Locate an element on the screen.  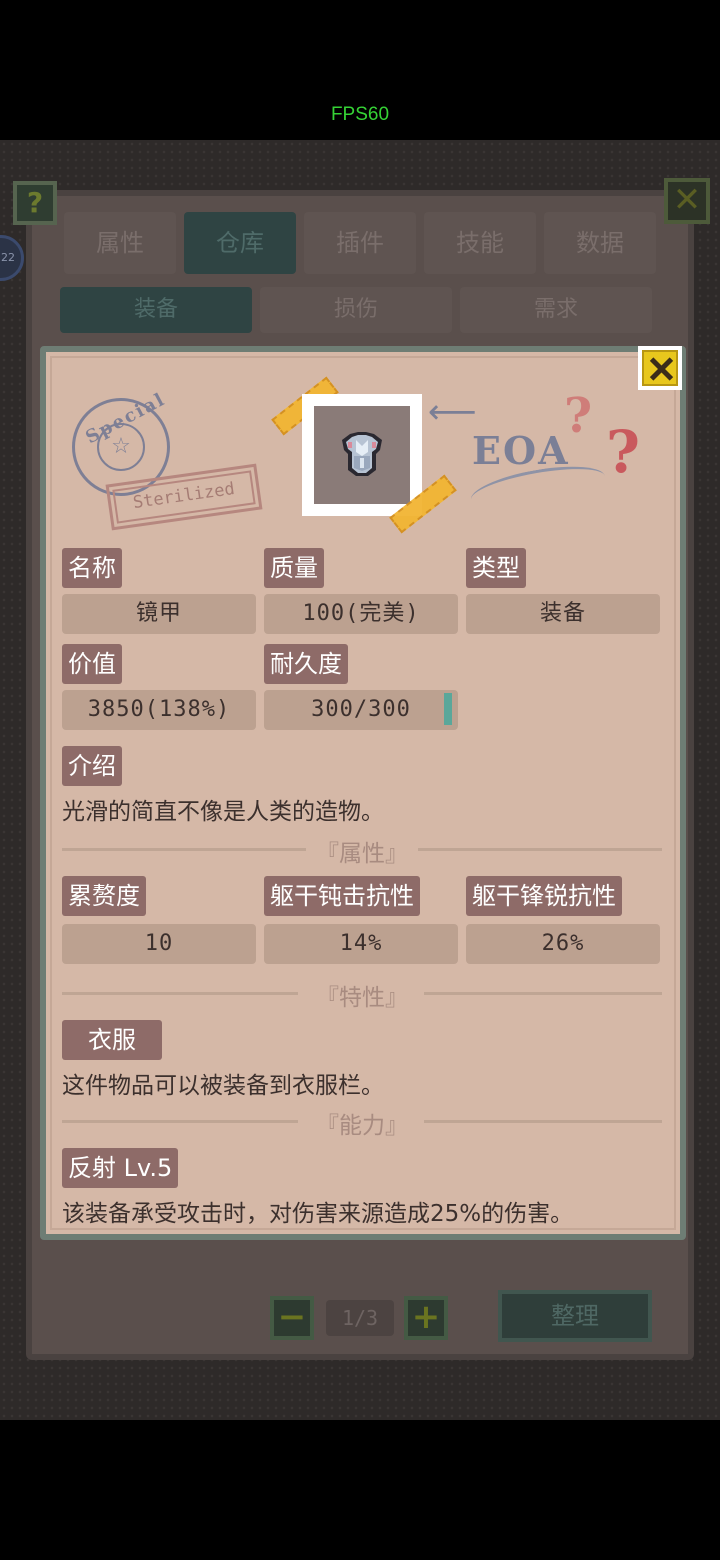
page-next-button: + is located at coordinates (426, 1318).